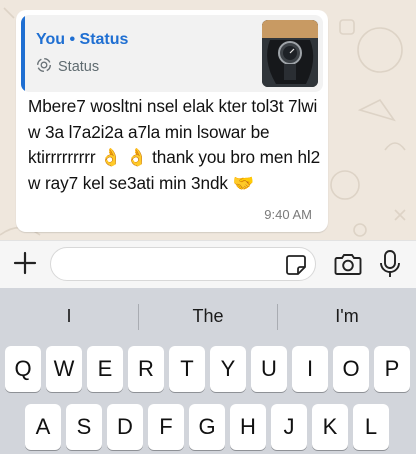  I want to click on mic-icon, so click(390, 264).